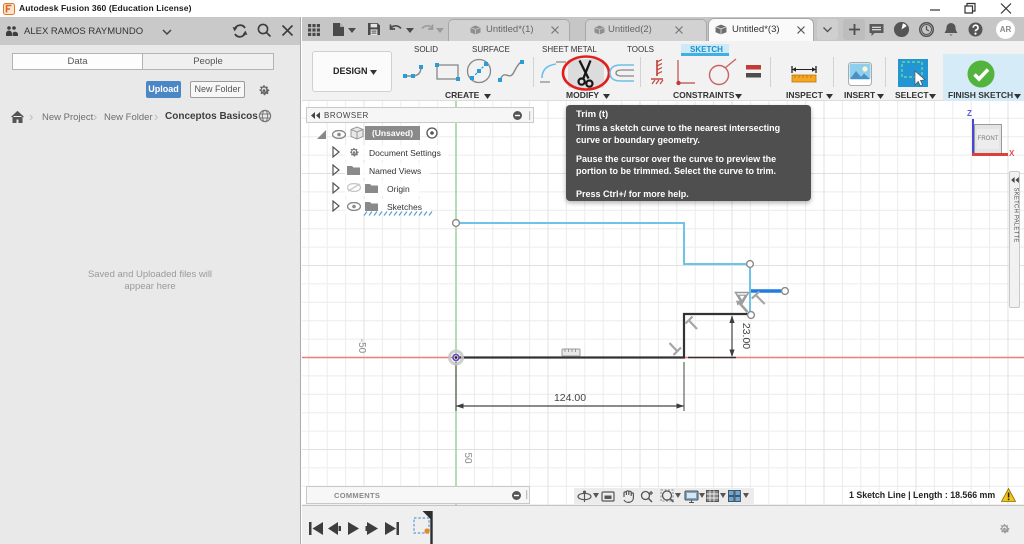 Image resolution: width=1024 pixels, height=544 pixels. I want to click on svg-text: 50, so click(467, 458).